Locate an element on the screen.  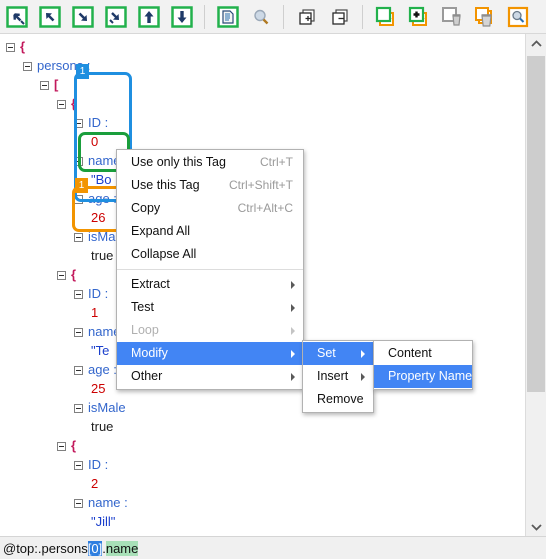
add-page-icon is located at coordinates (418, 16).